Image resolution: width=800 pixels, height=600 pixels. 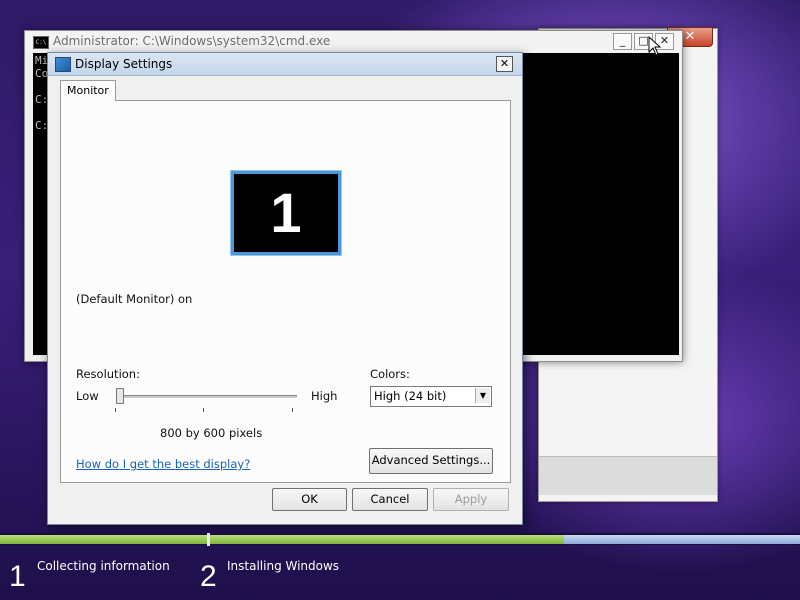 I want to click on step2-number: 2, so click(x=208, y=576).